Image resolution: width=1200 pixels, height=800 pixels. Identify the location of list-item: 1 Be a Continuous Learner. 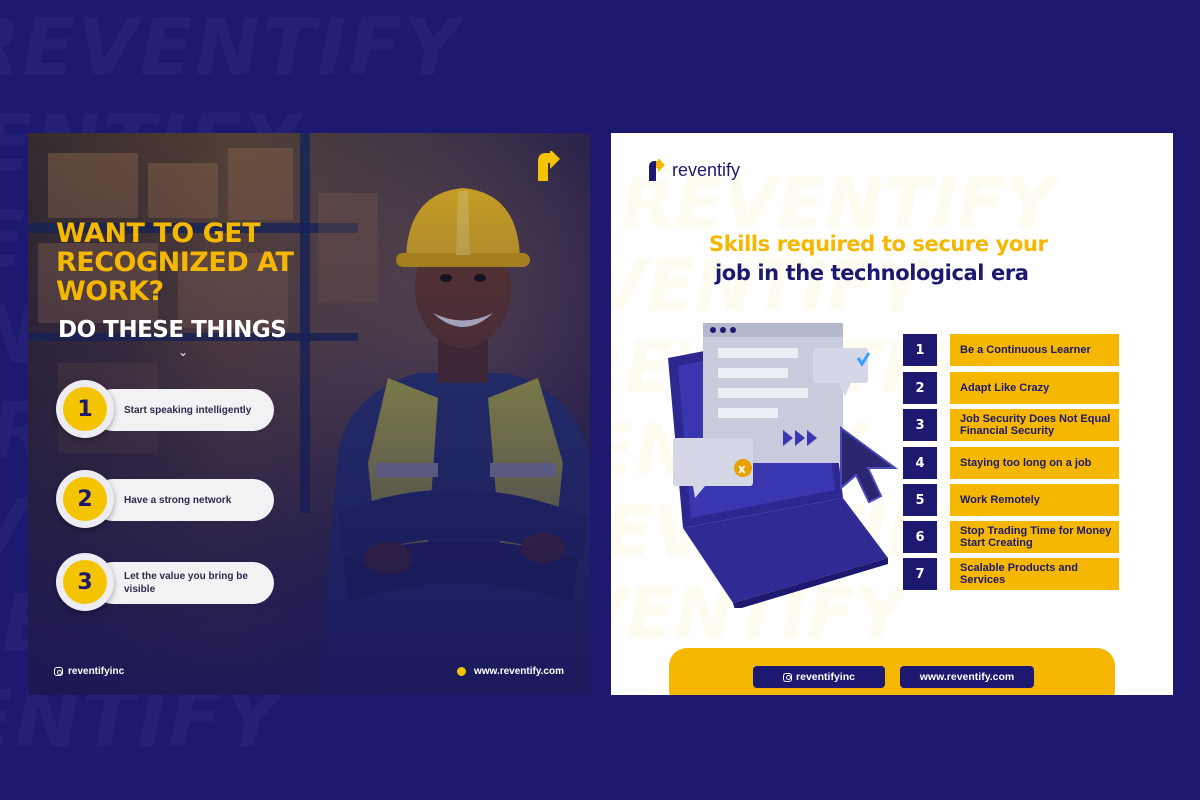
(1011, 350).